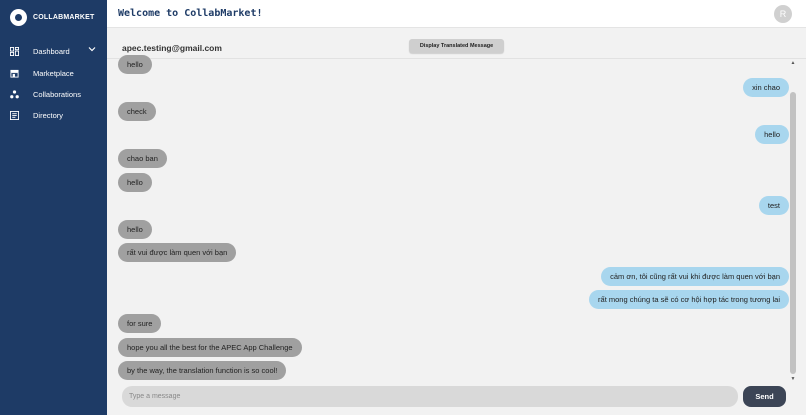 The height and width of the screenshot is (415, 806). What do you see at coordinates (177, 252) in the screenshot?
I see `message-received: rất vui được làm quen với bạn` at bounding box center [177, 252].